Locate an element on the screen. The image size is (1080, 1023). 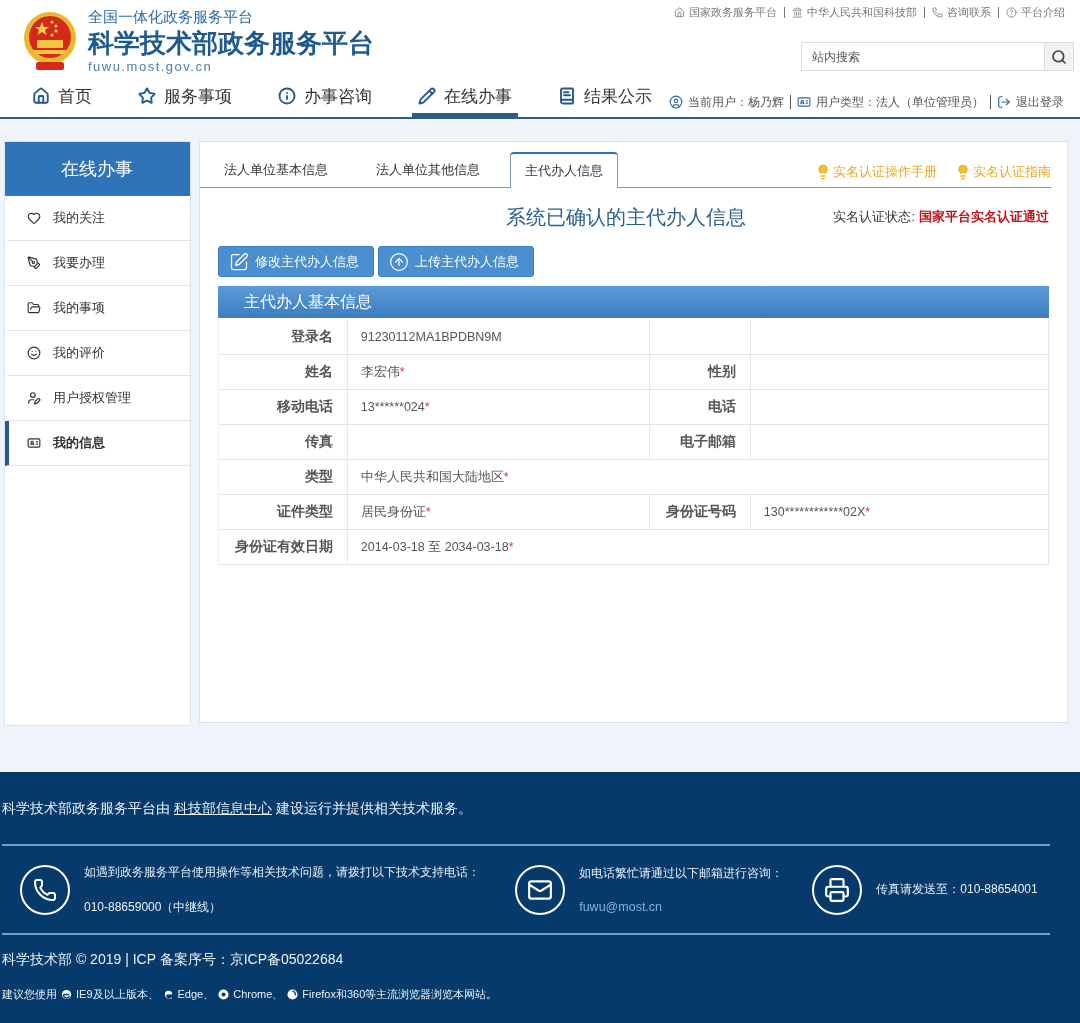
browser-note: IE9及以上版本、 is located at coordinates (117, 994).